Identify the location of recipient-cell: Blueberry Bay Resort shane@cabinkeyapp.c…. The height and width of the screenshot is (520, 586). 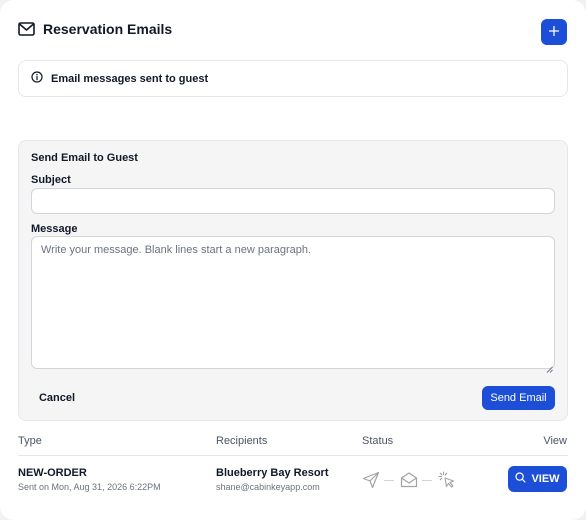
(272, 479).